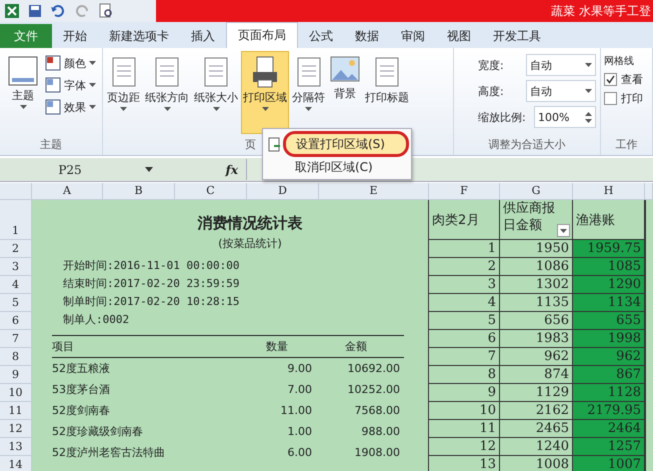  Describe the element at coordinates (75, 107) in the screenshot. I see `option-label: 效果` at that location.